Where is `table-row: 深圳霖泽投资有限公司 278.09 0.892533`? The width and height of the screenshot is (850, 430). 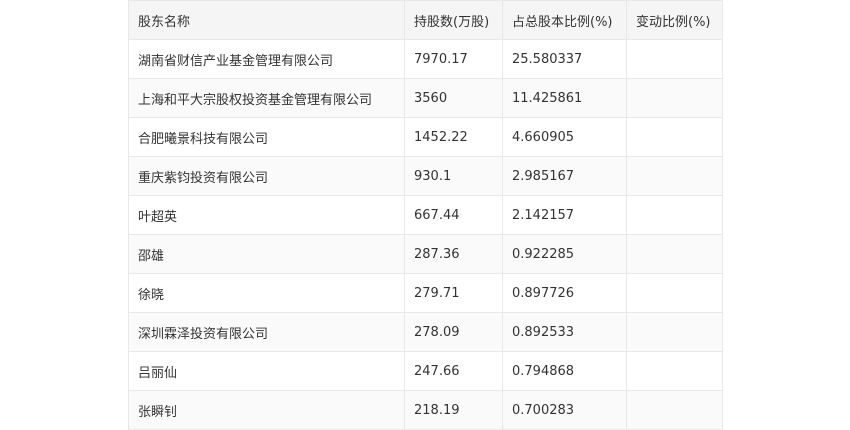
table-row: 深圳霖泽投资有限公司 278.09 0.892533 is located at coordinates (425, 332).